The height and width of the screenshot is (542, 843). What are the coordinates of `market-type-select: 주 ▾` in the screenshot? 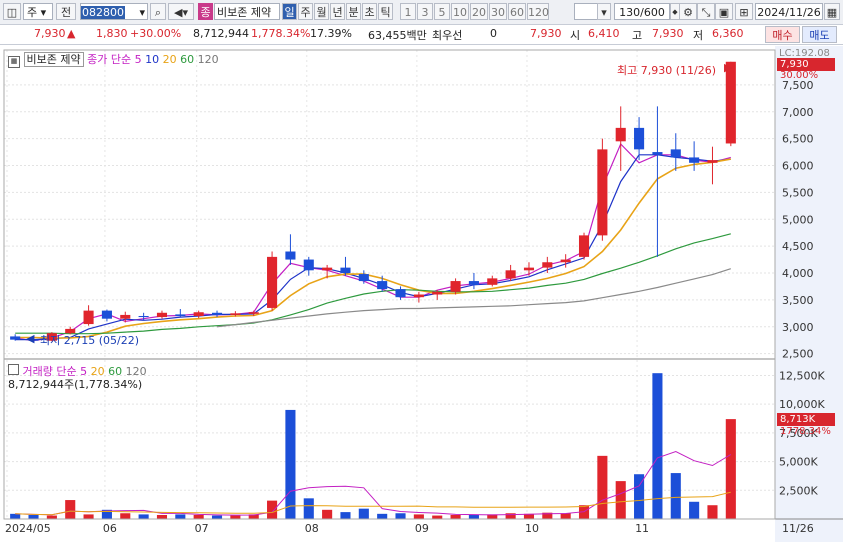 It's located at (38, 11).